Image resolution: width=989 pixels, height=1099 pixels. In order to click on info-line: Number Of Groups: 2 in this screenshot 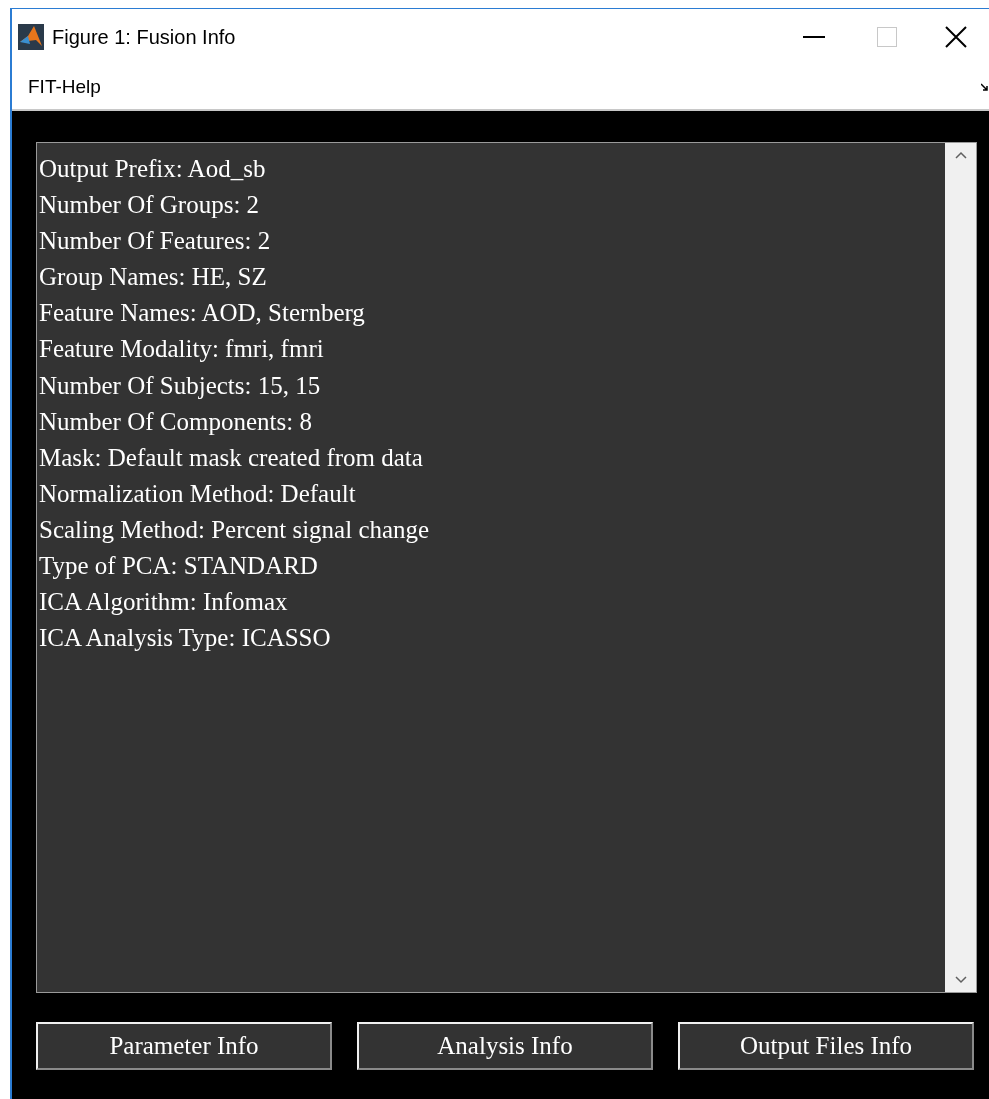, I will do `click(149, 205)`.